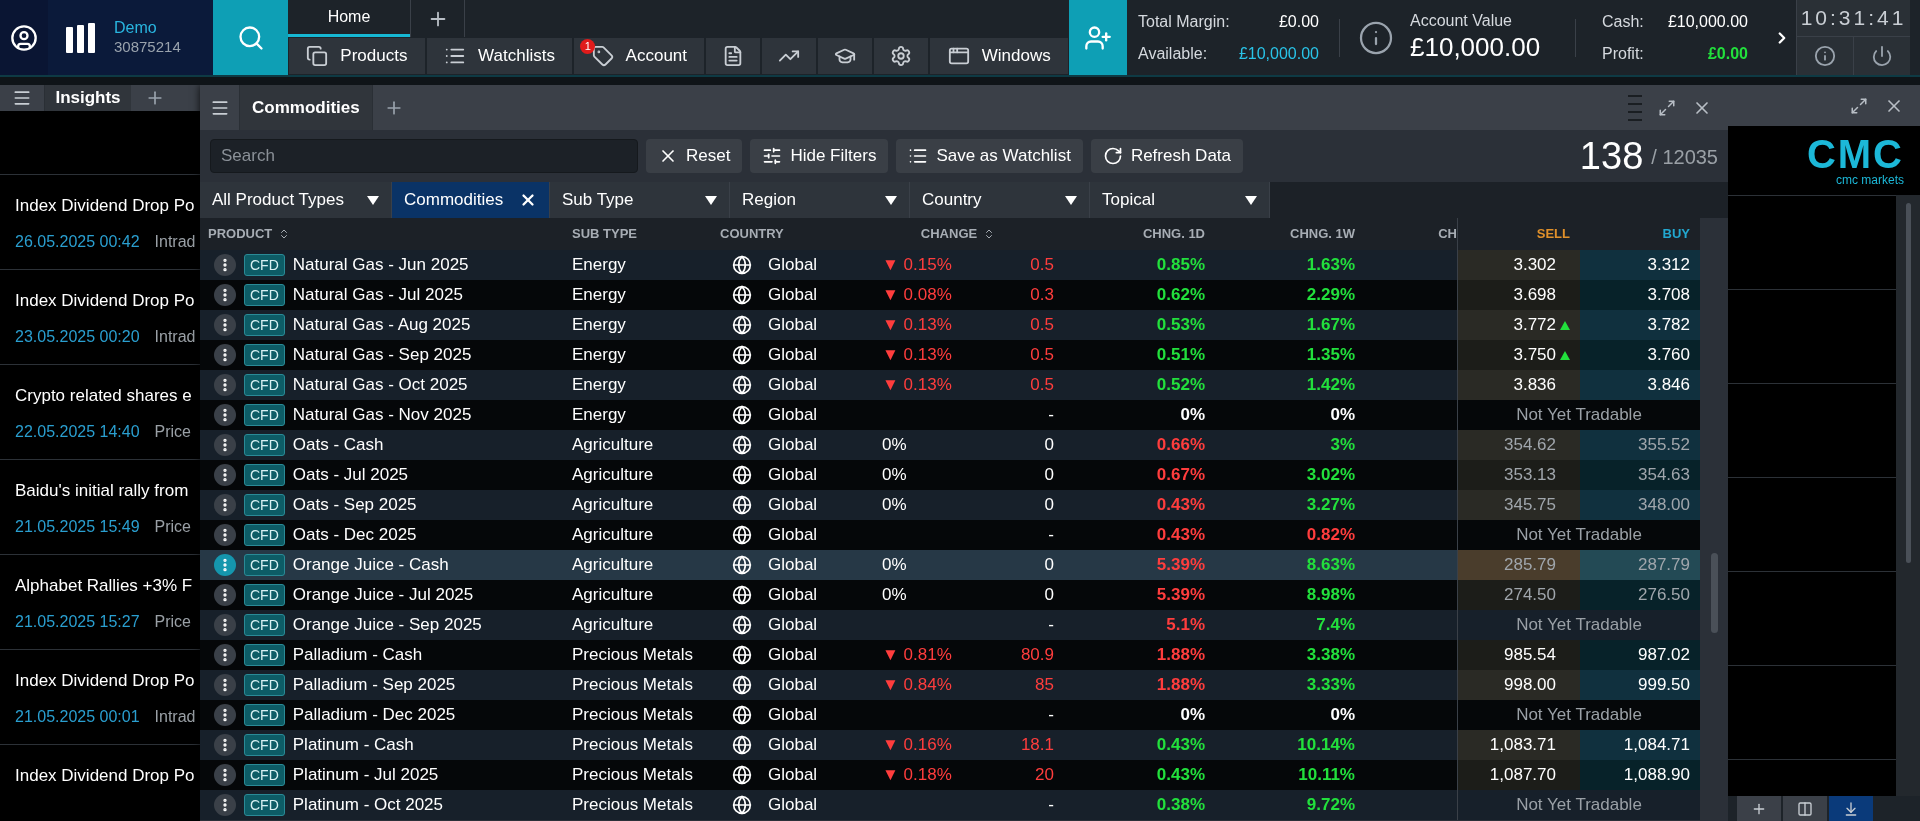 This screenshot has width=1920, height=821. I want to click on buy-price: 3.846, so click(1640, 385).